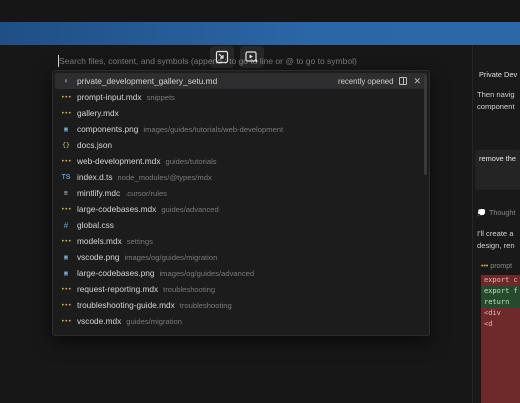  I want to click on file-name: components.png, so click(108, 129).